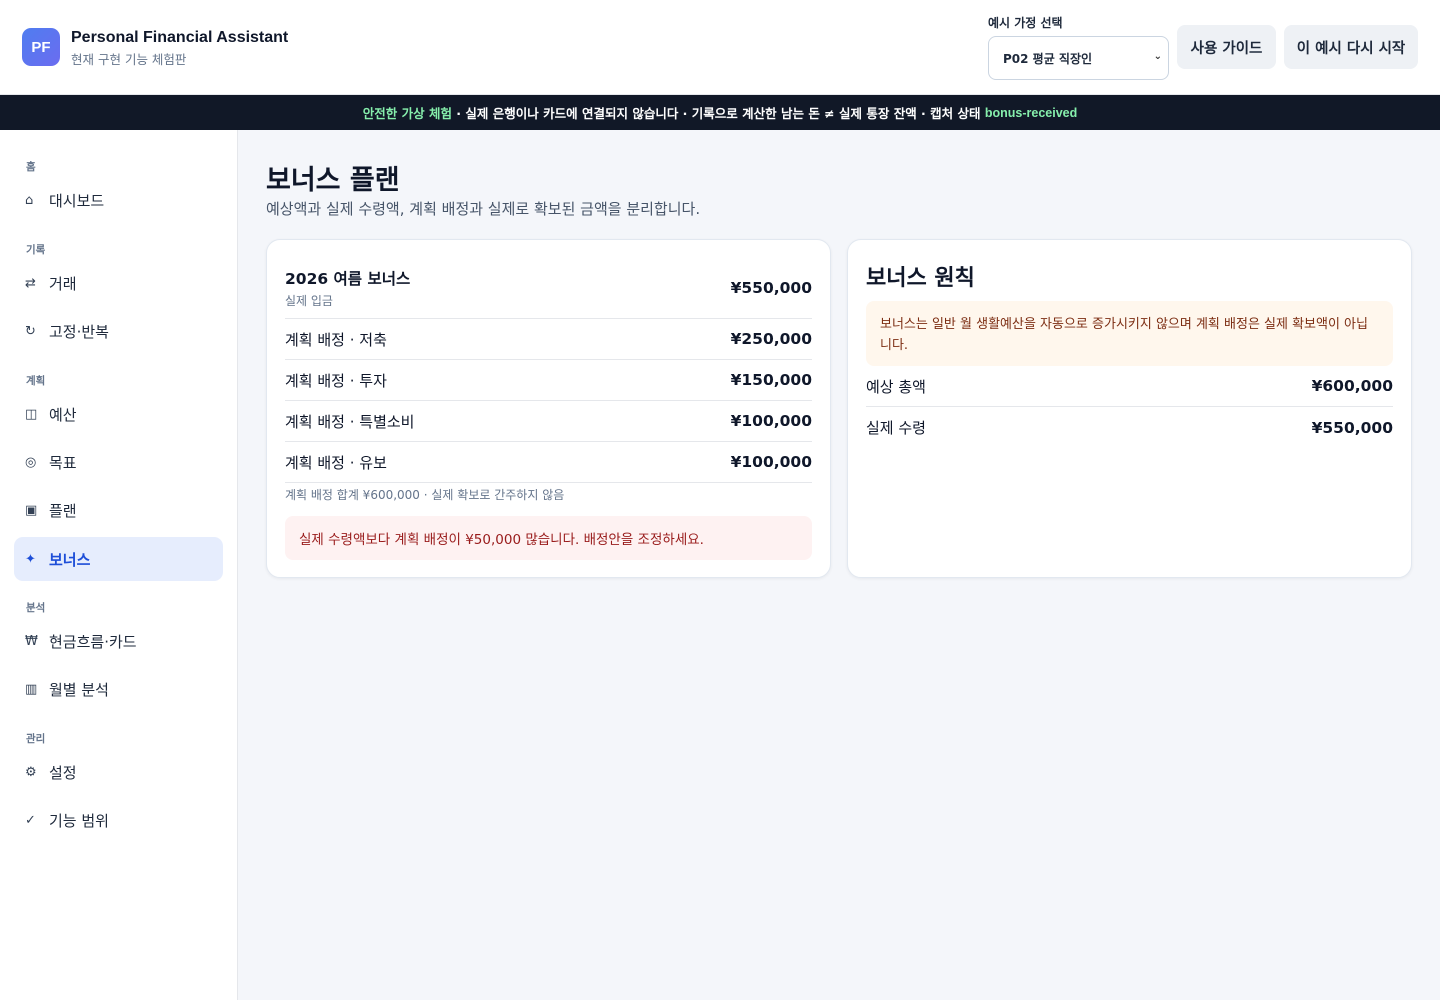 The width and height of the screenshot is (1440, 1000). Describe the element at coordinates (1048, 58) in the screenshot. I see `scenario-select-value: P02 평균 직장인` at that location.